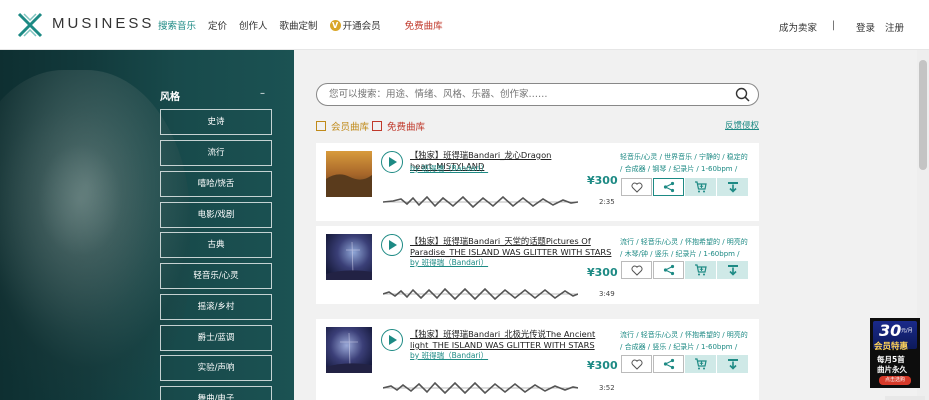  I want to click on style-item-hiphop: 嘻哈/饶舌, so click(216, 184).